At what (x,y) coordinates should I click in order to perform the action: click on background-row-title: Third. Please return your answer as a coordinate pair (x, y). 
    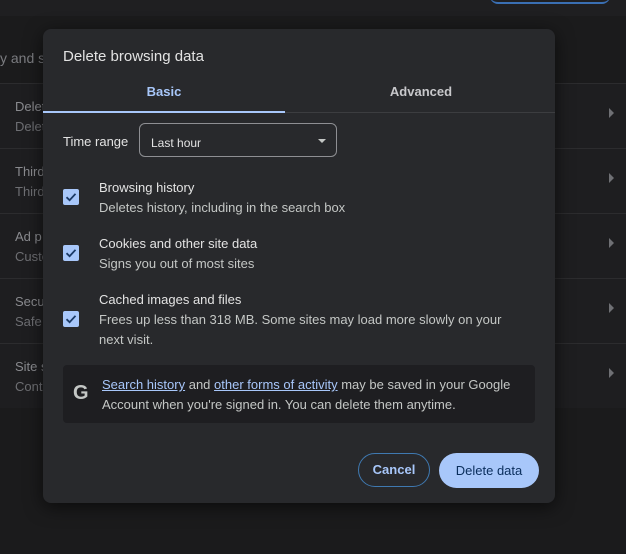
    Looking at the image, I should click on (30, 171).